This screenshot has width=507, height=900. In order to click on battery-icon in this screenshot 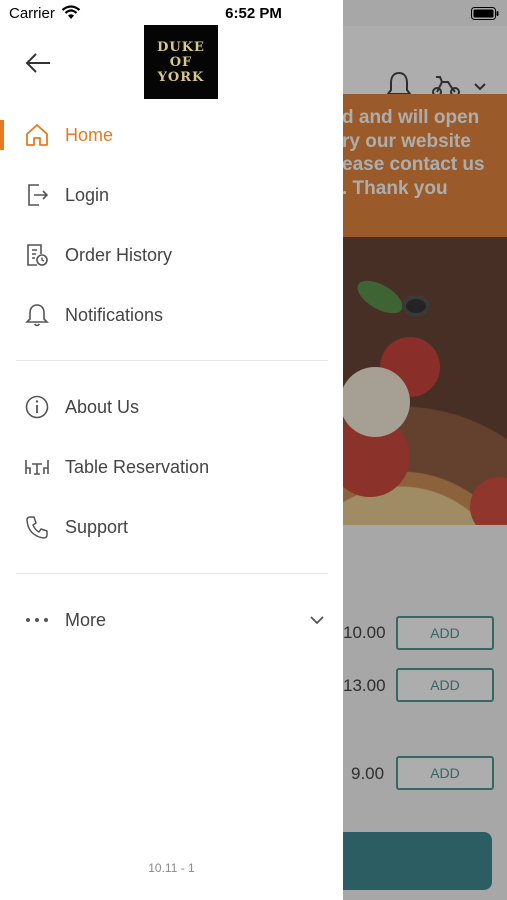, I will do `click(485, 13)`.